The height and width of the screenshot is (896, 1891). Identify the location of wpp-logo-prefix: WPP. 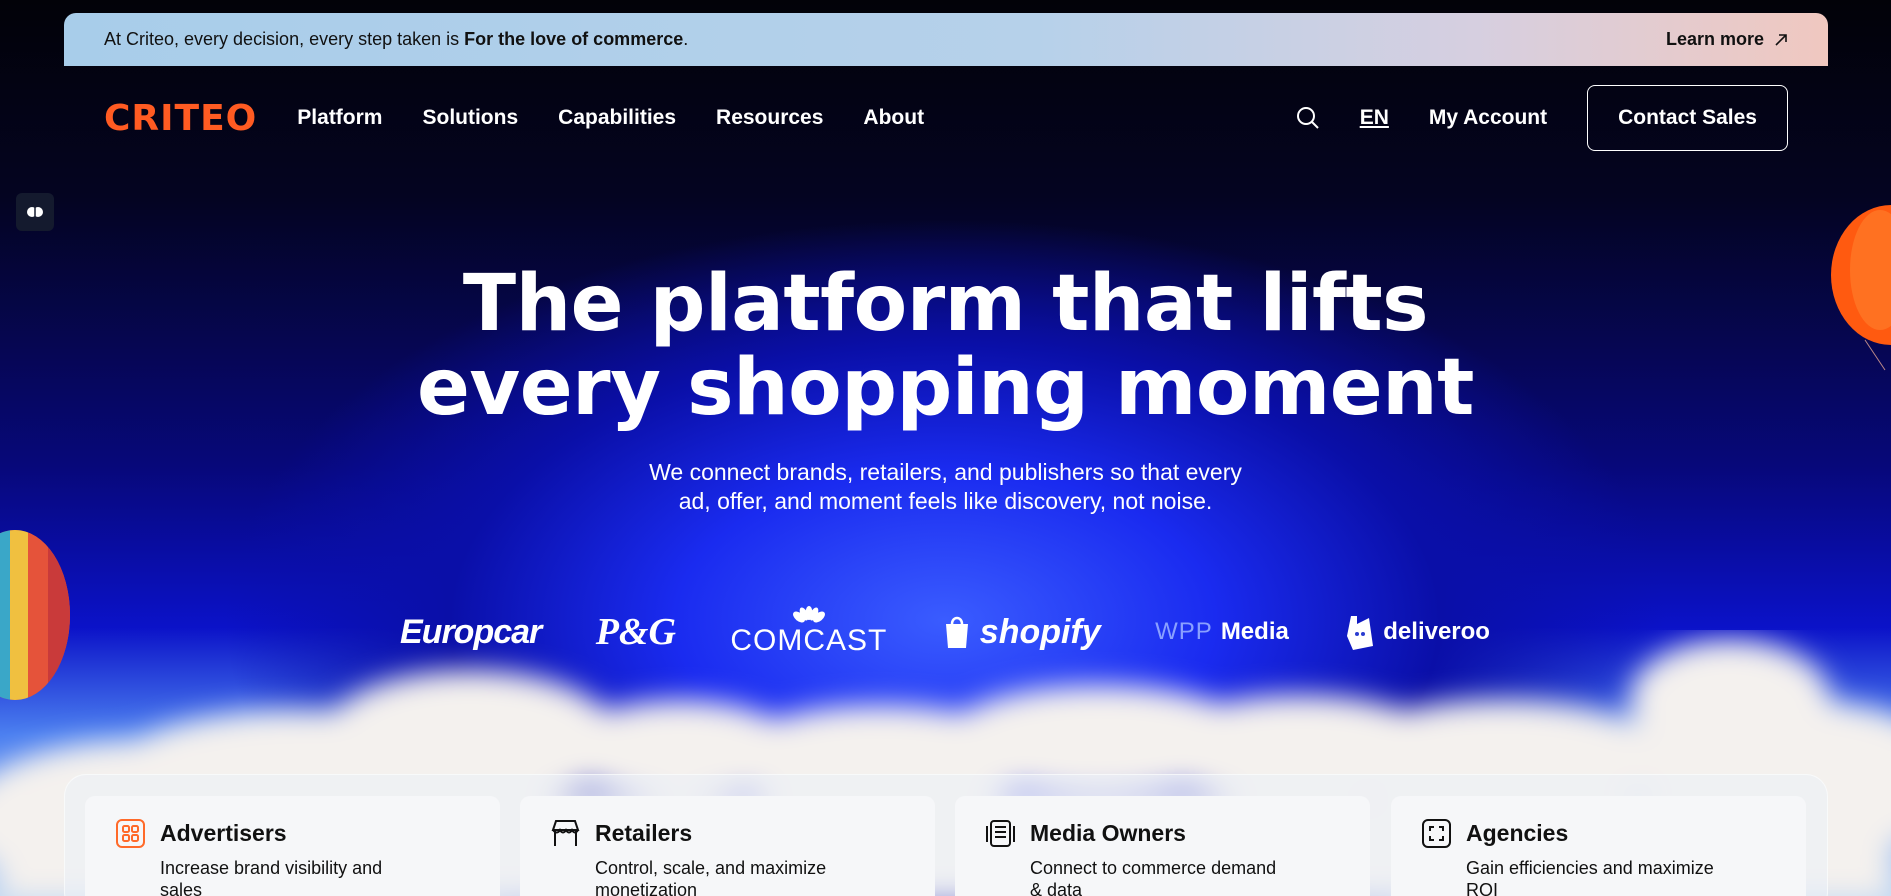
(1184, 631).